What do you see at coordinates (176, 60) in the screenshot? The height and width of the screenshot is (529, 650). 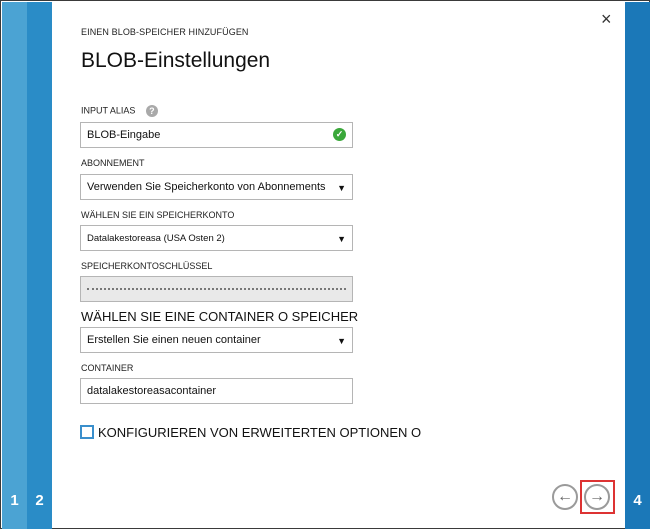 I see `page-title: BLOB-Einstellungen` at bounding box center [176, 60].